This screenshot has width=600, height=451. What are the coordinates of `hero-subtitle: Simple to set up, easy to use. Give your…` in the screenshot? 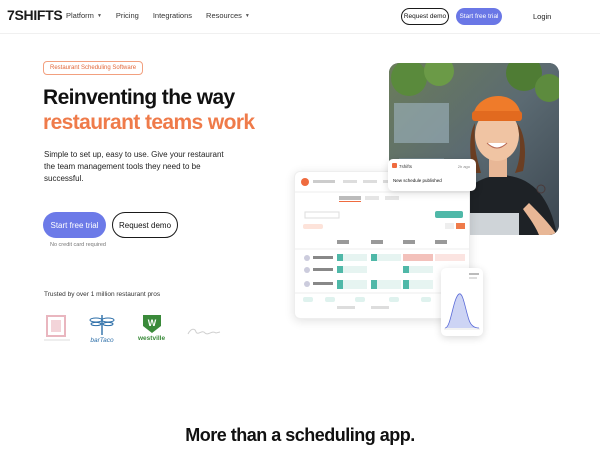 It's located at (134, 166).